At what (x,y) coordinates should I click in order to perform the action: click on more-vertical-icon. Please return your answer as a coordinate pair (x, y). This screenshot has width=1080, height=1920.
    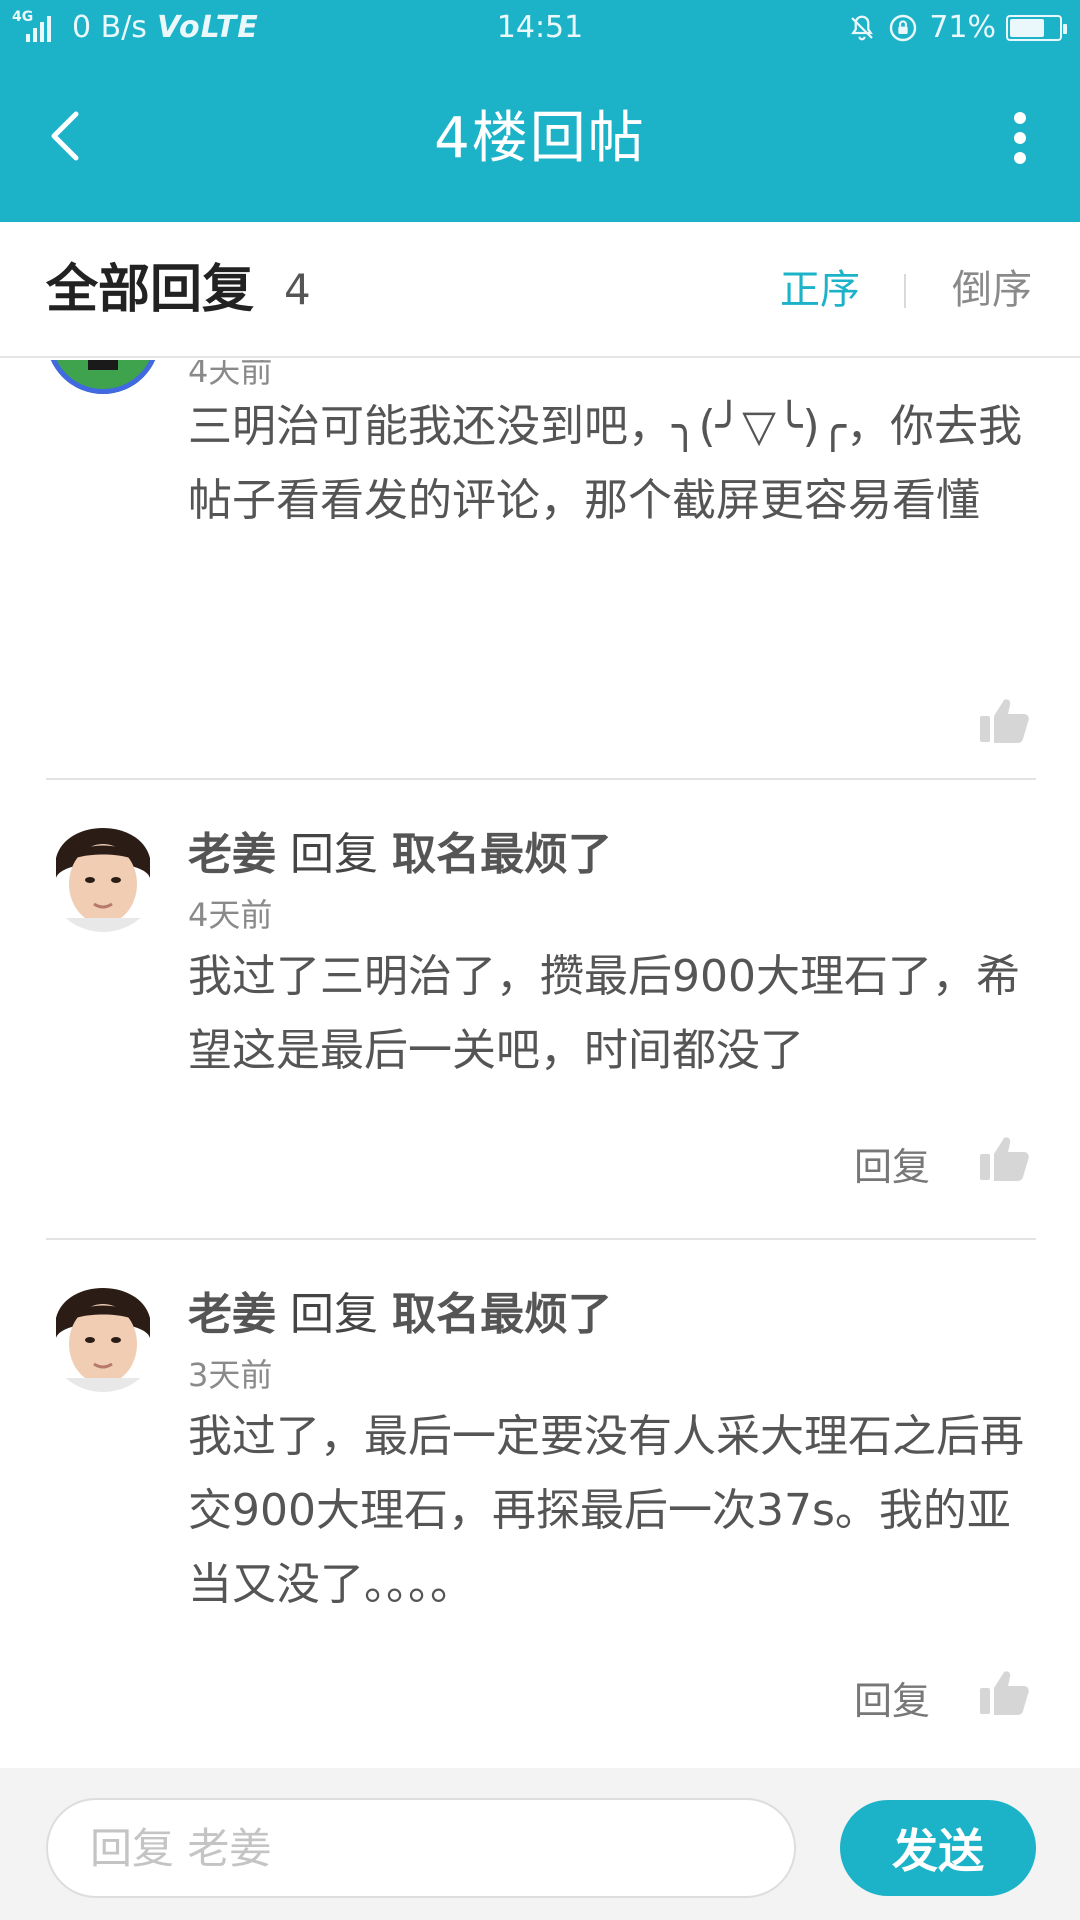
    Looking at the image, I should click on (1020, 138).